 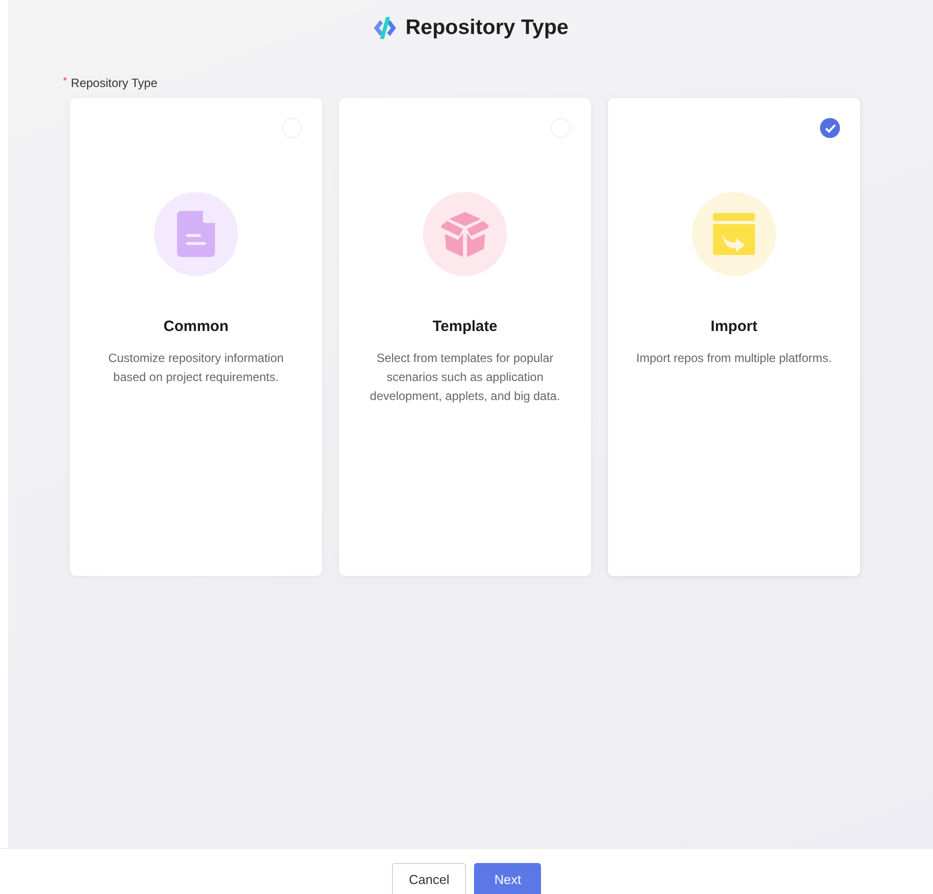 I want to click on card-description: Select from templates for popular scenarios such as application development, applets, and big data., so click(x=465, y=377).